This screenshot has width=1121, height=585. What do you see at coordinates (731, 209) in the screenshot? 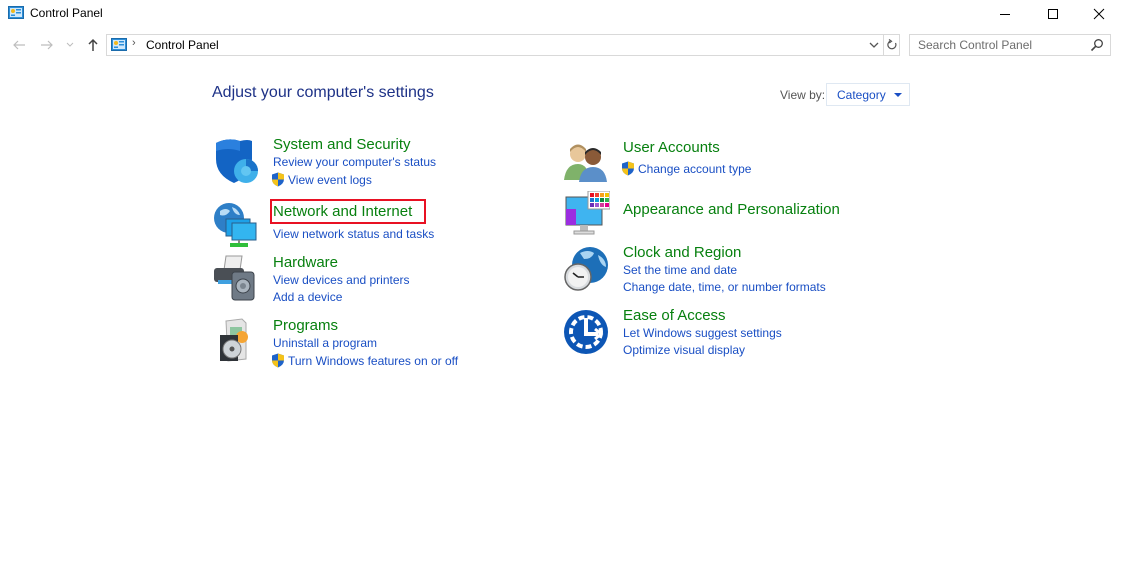
I see `category-title-appearance-and-personalization: Appearance and Personalization` at bounding box center [731, 209].